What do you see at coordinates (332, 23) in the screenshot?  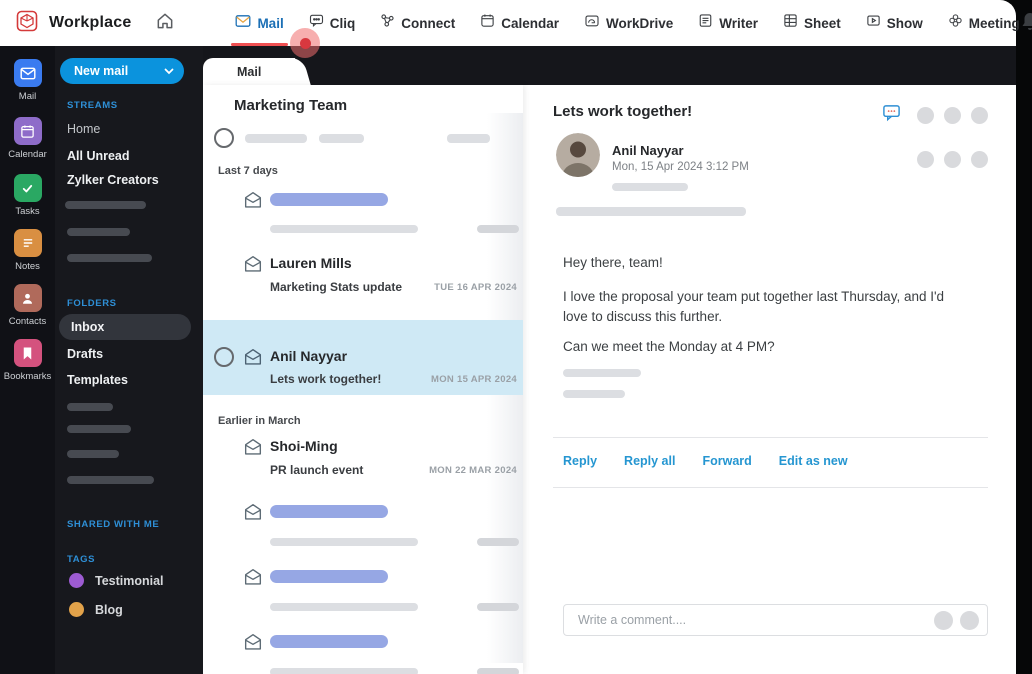 I see `topnav-cliq: Cliq` at bounding box center [332, 23].